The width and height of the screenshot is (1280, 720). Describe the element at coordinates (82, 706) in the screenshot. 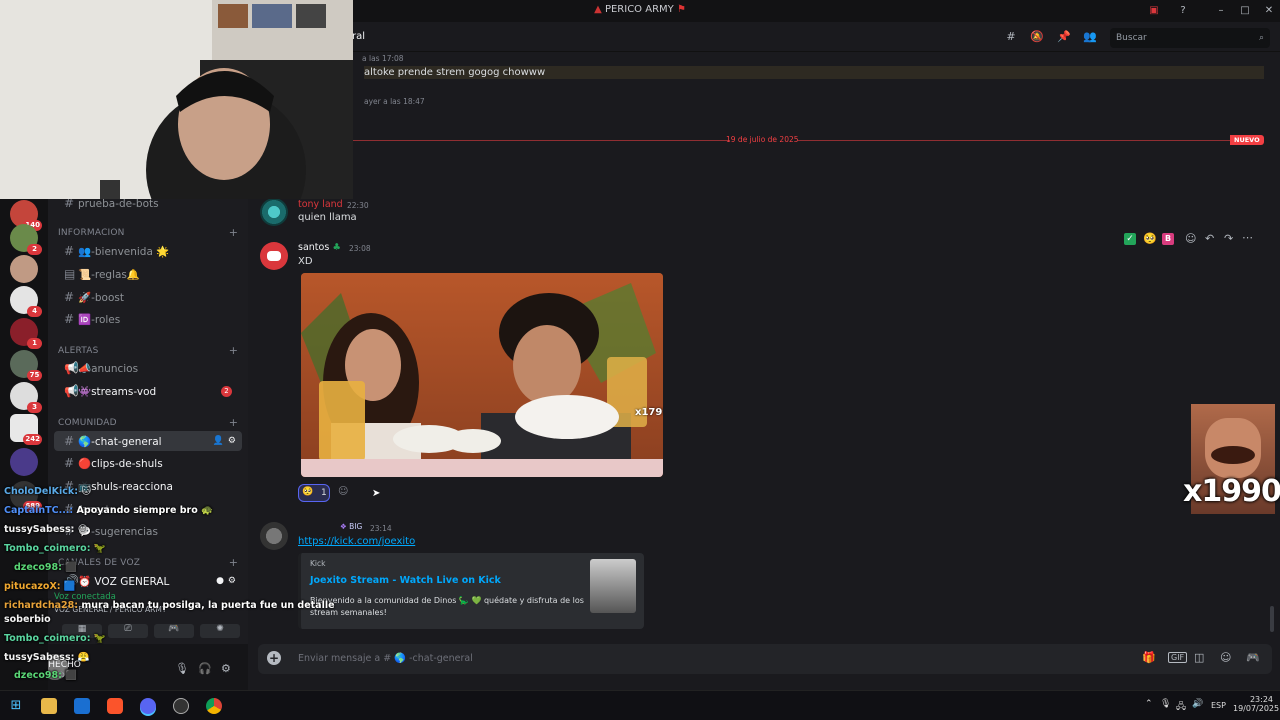

I see `store-icon` at that location.